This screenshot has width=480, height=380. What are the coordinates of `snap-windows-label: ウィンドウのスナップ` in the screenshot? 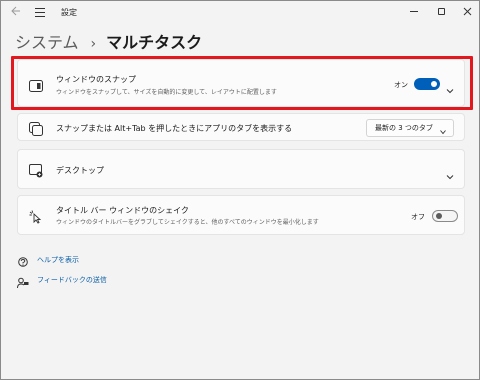 It's located at (96, 79).